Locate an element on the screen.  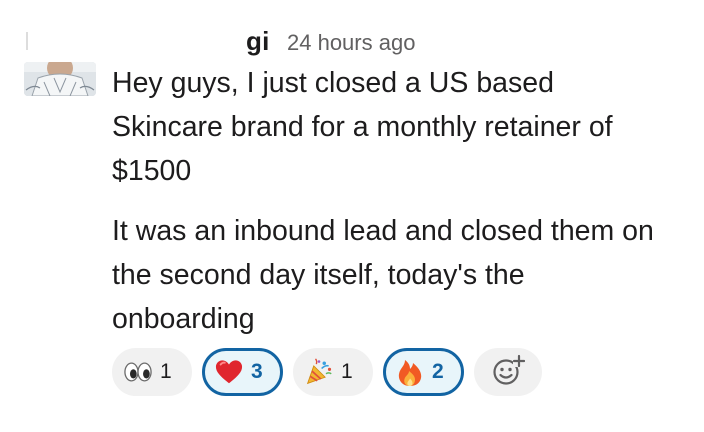
message-header: gi 24 hours ago is located at coordinates (334, 41).